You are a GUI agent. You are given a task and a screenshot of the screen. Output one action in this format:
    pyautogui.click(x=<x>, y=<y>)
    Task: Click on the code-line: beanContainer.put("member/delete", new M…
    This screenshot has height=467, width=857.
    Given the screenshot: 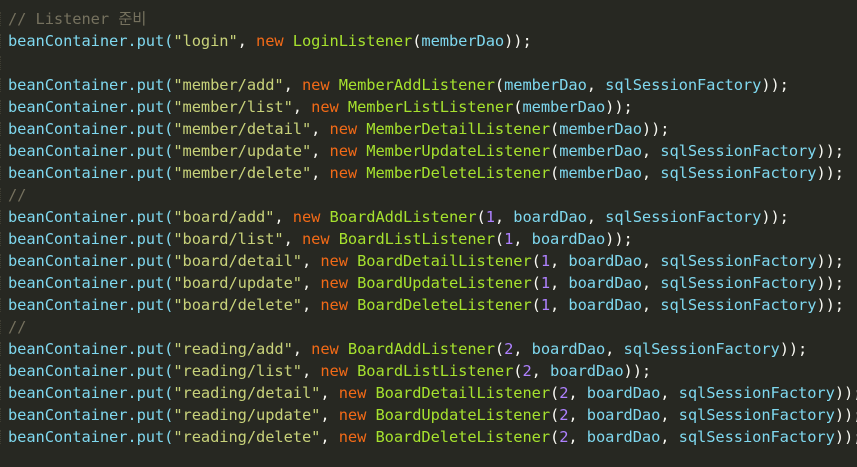 What is the action you would take?
    pyautogui.click(x=428, y=173)
    